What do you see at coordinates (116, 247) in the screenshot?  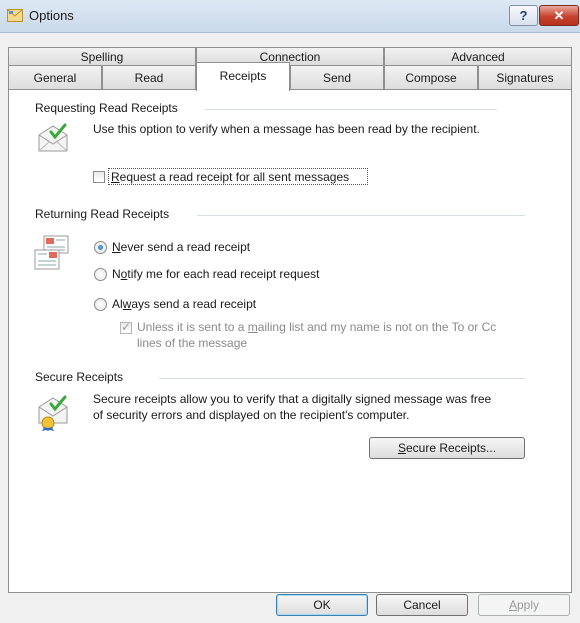 I see `access-key: N` at bounding box center [116, 247].